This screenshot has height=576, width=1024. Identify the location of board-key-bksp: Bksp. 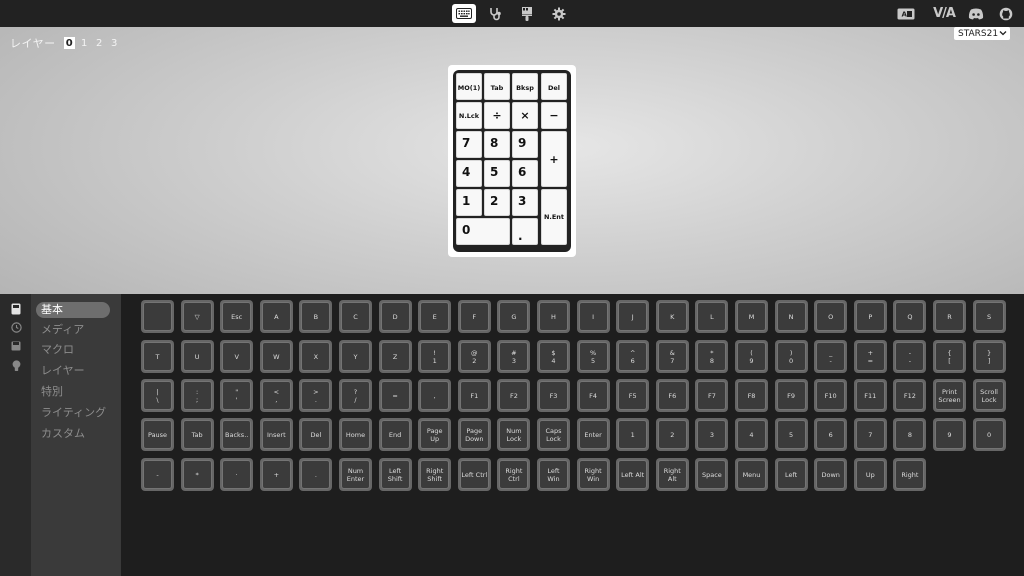
(525, 86).